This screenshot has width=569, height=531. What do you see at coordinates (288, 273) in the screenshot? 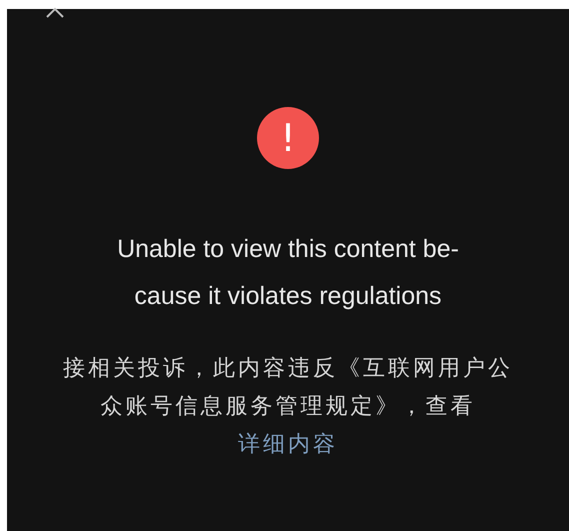
I see `error-title: Unable to view this content be- cause it violates regulations` at bounding box center [288, 273].